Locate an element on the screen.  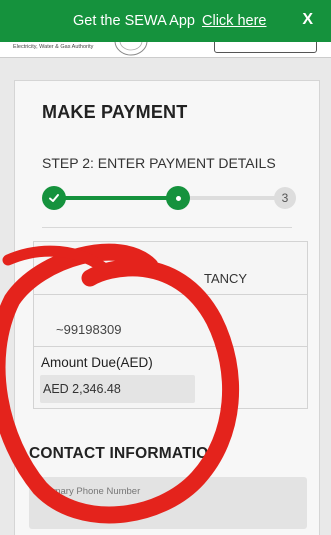
primary-phone-input: Primary Phone Number is located at coordinates (168, 503).